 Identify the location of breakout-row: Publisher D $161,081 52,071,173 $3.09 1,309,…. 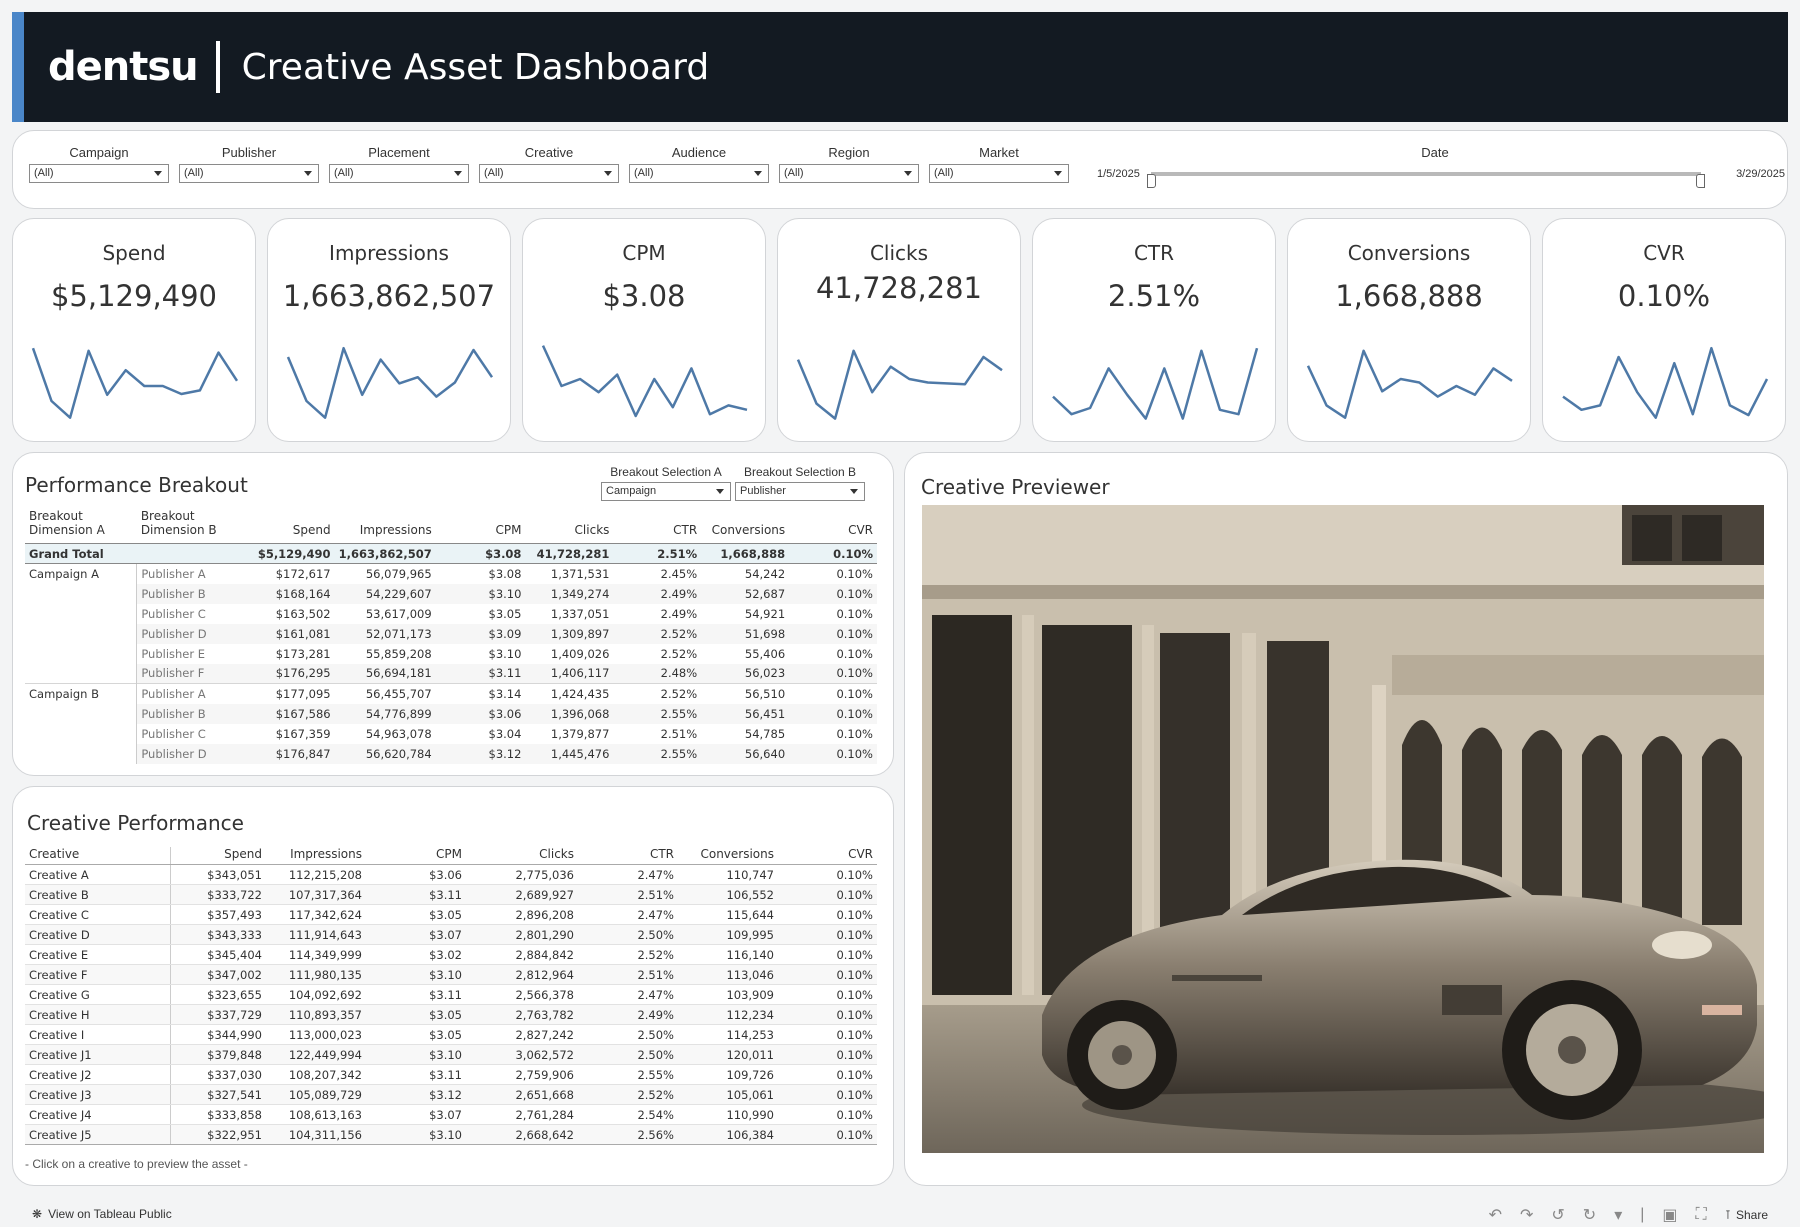
(451, 633).